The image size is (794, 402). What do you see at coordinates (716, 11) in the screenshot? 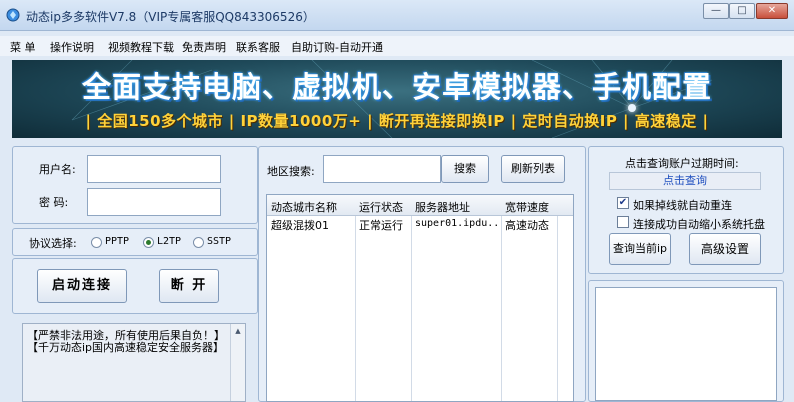
I see `minimize-button: —` at bounding box center [716, 11].